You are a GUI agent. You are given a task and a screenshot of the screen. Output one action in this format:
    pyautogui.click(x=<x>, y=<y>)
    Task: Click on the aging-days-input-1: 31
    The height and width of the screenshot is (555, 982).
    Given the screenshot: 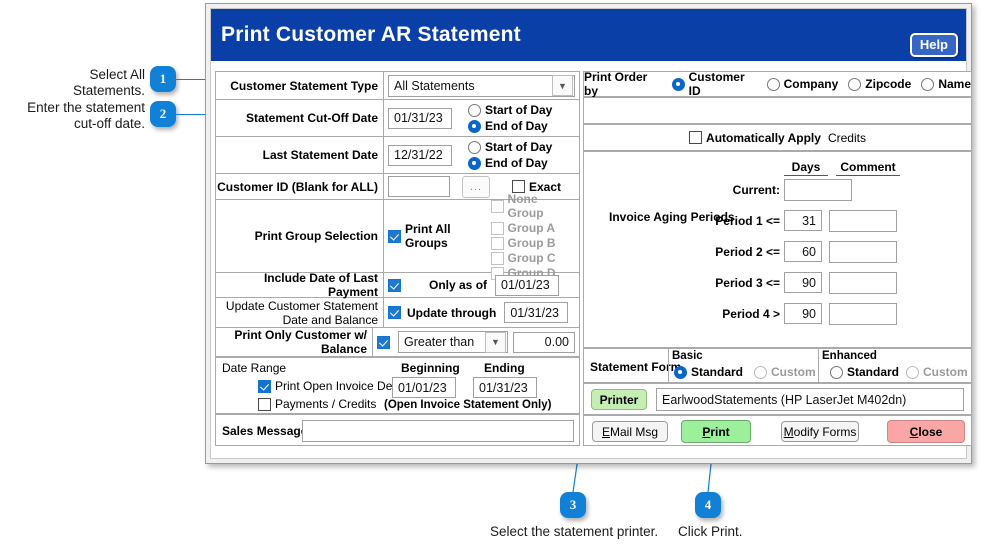 What is the action you would take?
    pyautogui.click(x=803, y=220)
    